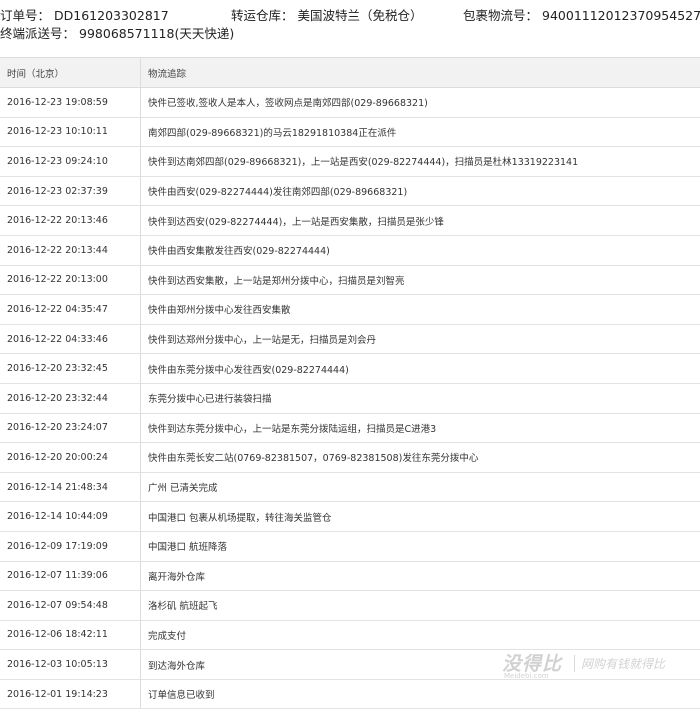 This screenshot has width=700, height=709. Describe the element at coordinates (57, 665) in the screenshot. I see `row-time: 2016-12-03 10:05:13` at that location.